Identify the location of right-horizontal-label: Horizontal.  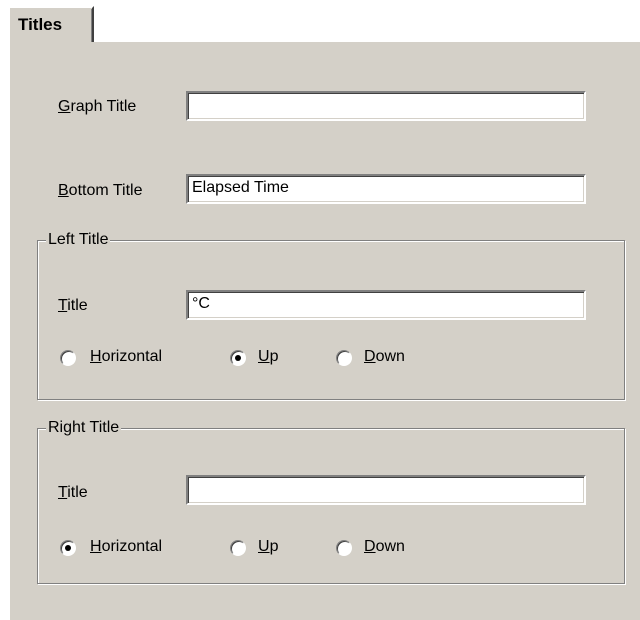
(126, 547).